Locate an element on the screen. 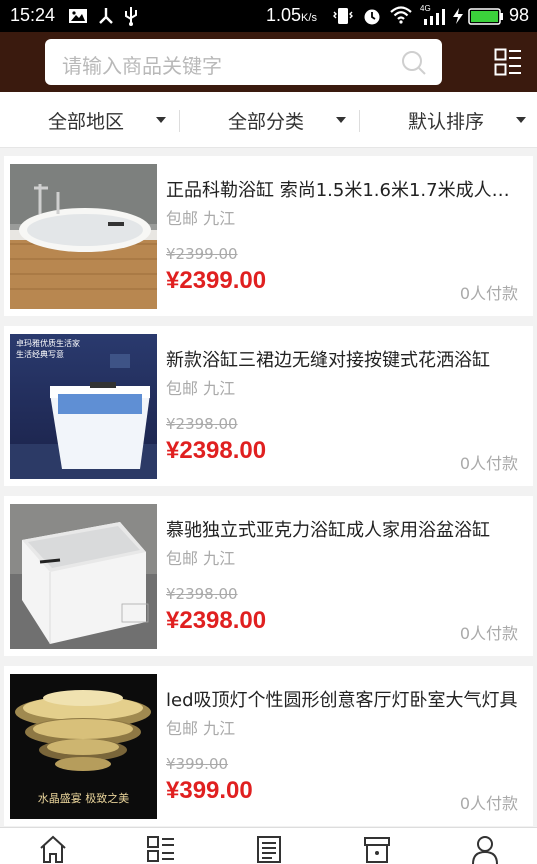 The image size is (537, 864). product-image-caption: 卓玛雅优质生活家 生活经典写意 is located at coordinates (48, 349).